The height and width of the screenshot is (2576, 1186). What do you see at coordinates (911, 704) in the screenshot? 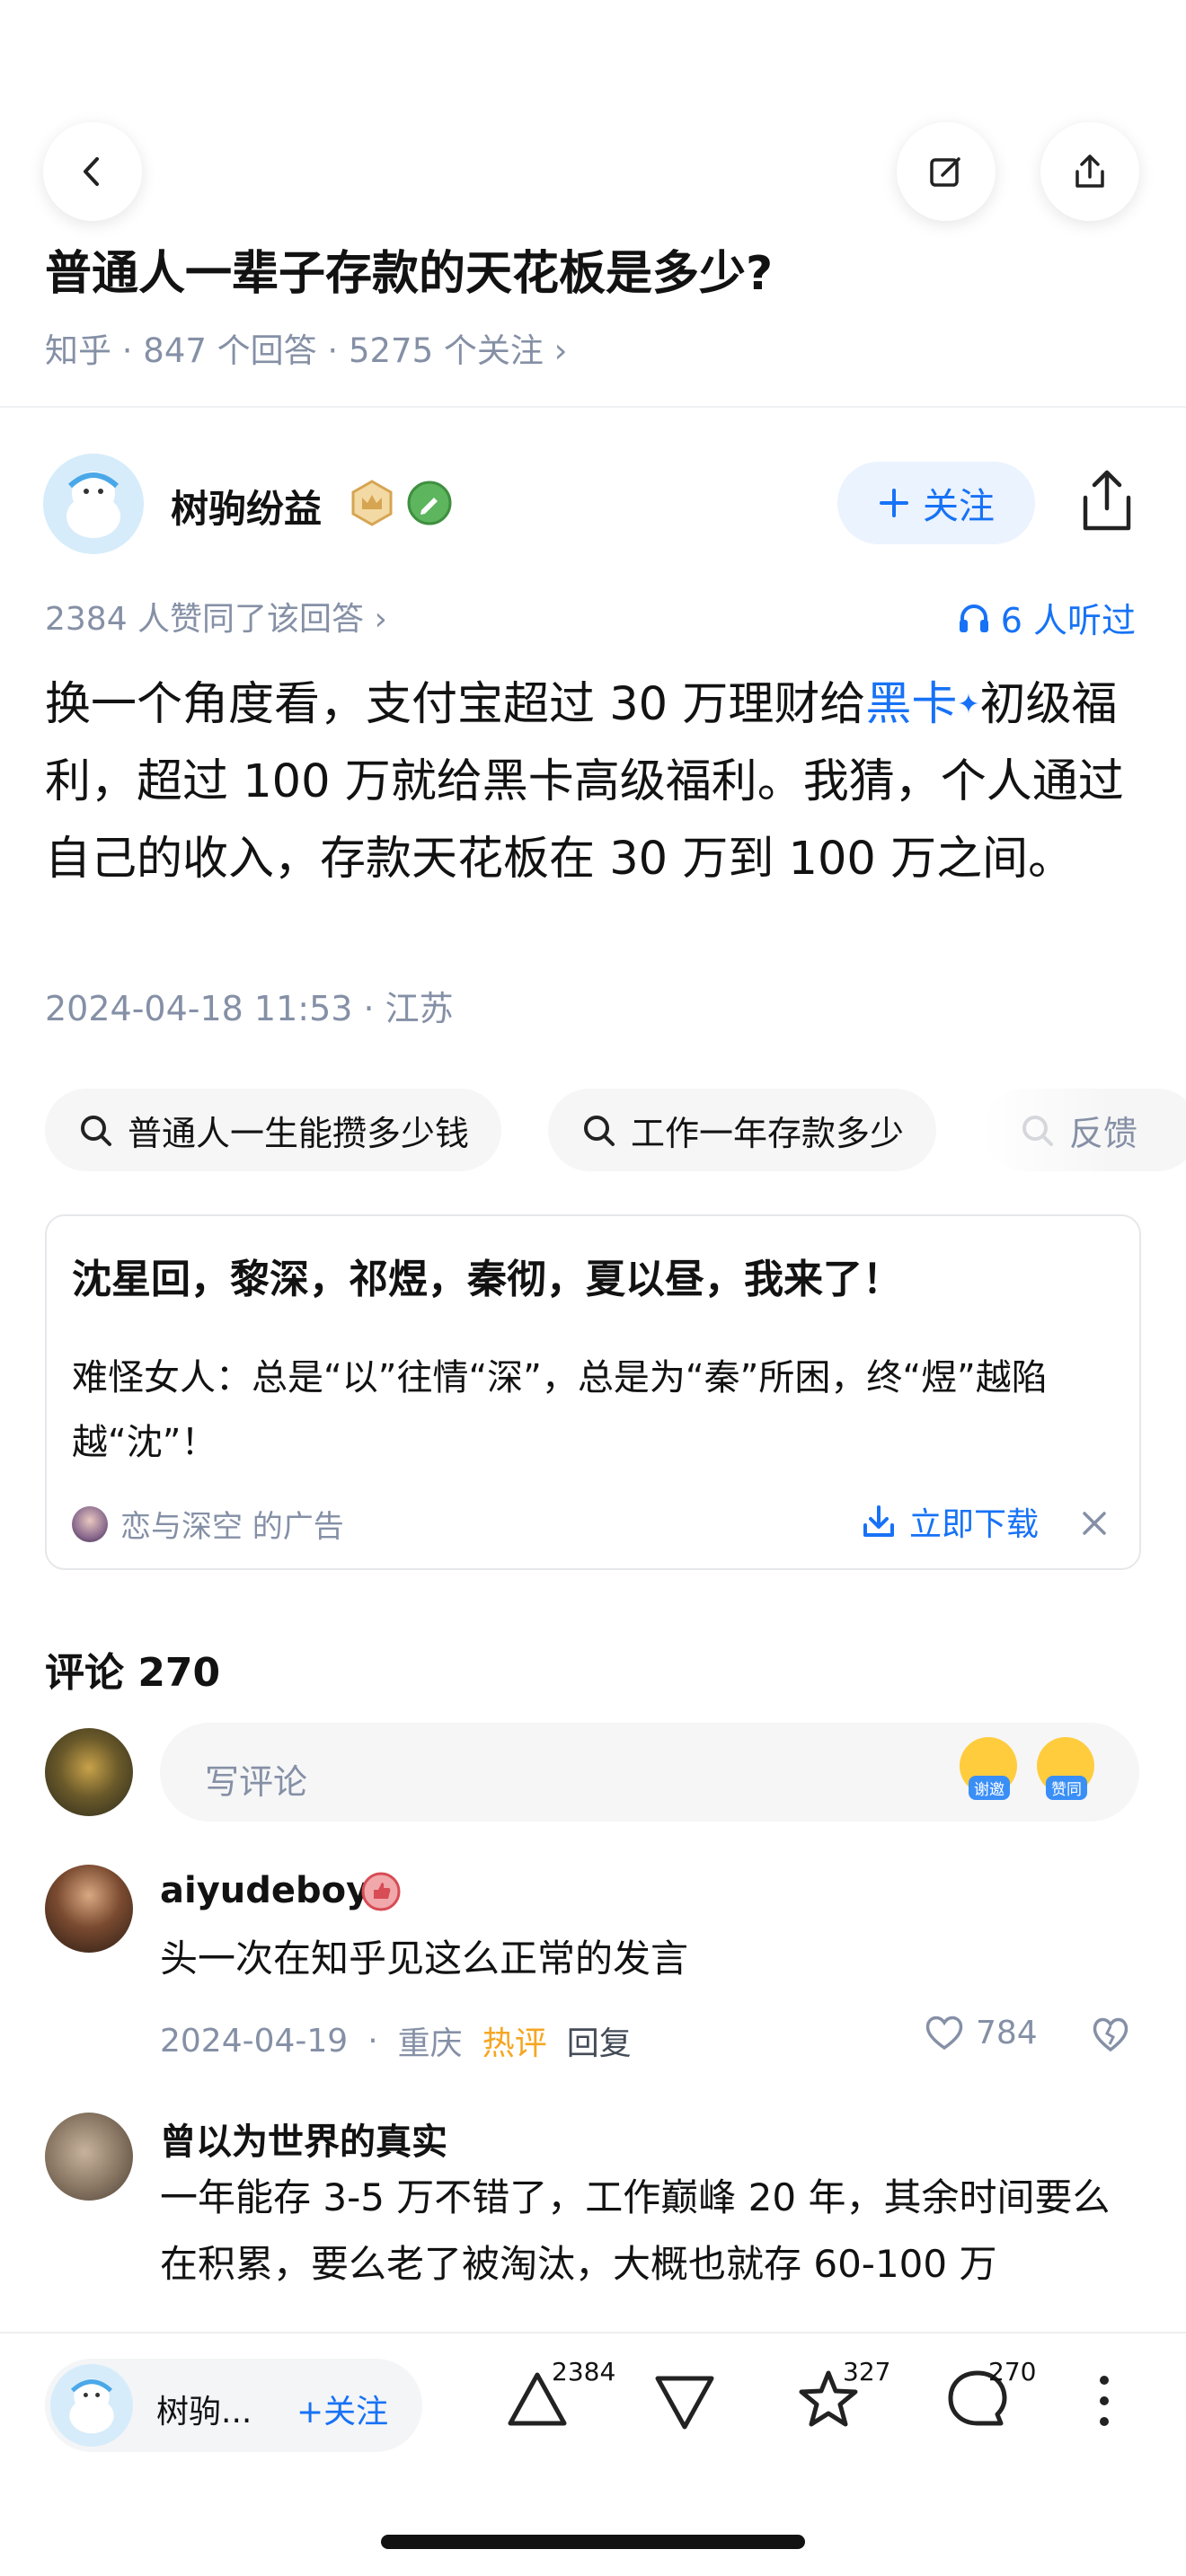
I see `black-card-link: 黑卡` at bounding box center [911, 704].